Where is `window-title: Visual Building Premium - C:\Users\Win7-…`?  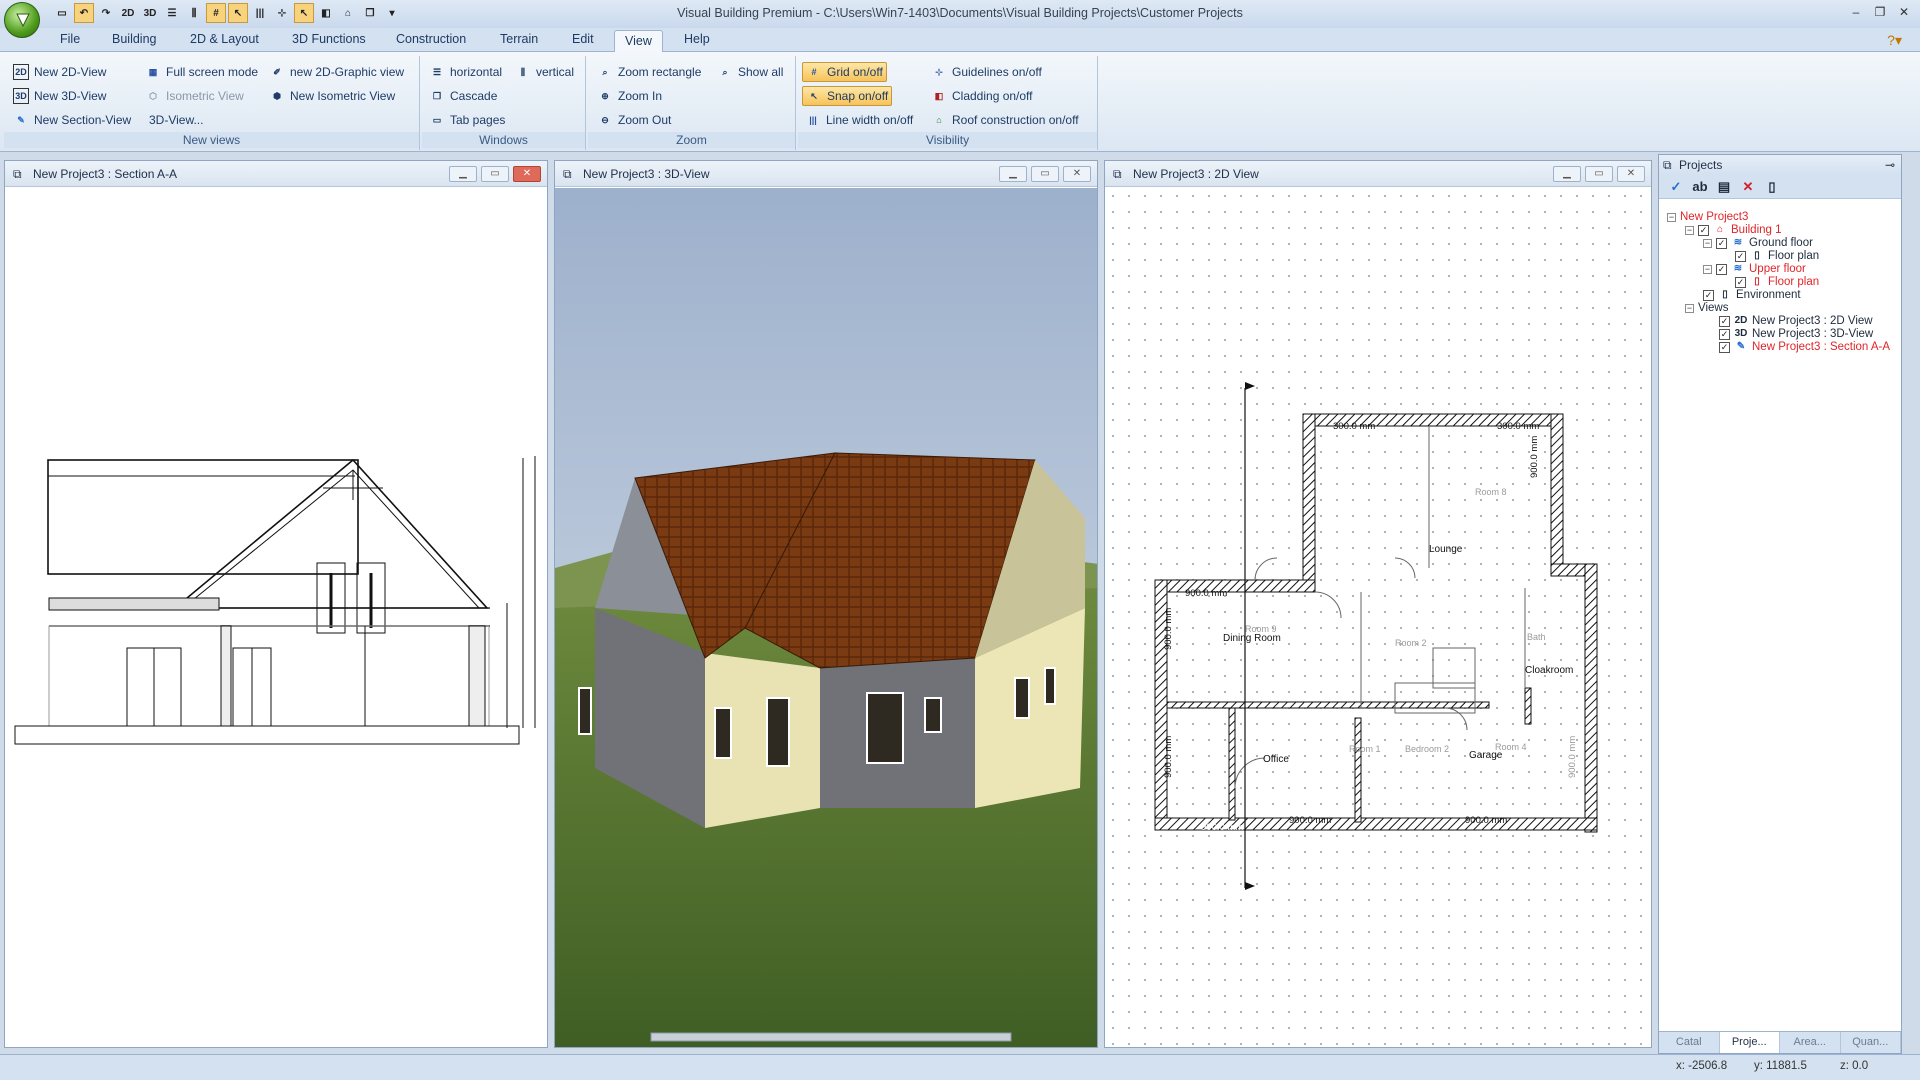 window-title: Visual Building Premium - C:\Users\Win7-… is located at coordinates (960, 13).